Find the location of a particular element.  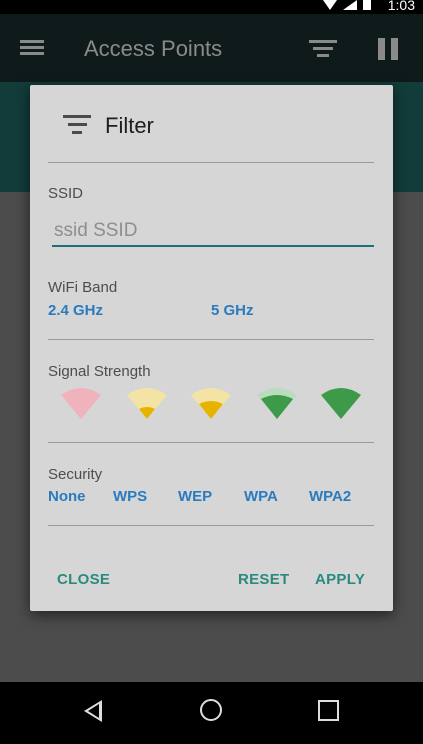

status-bar: 1:03 is located at coordinates (211, 7).